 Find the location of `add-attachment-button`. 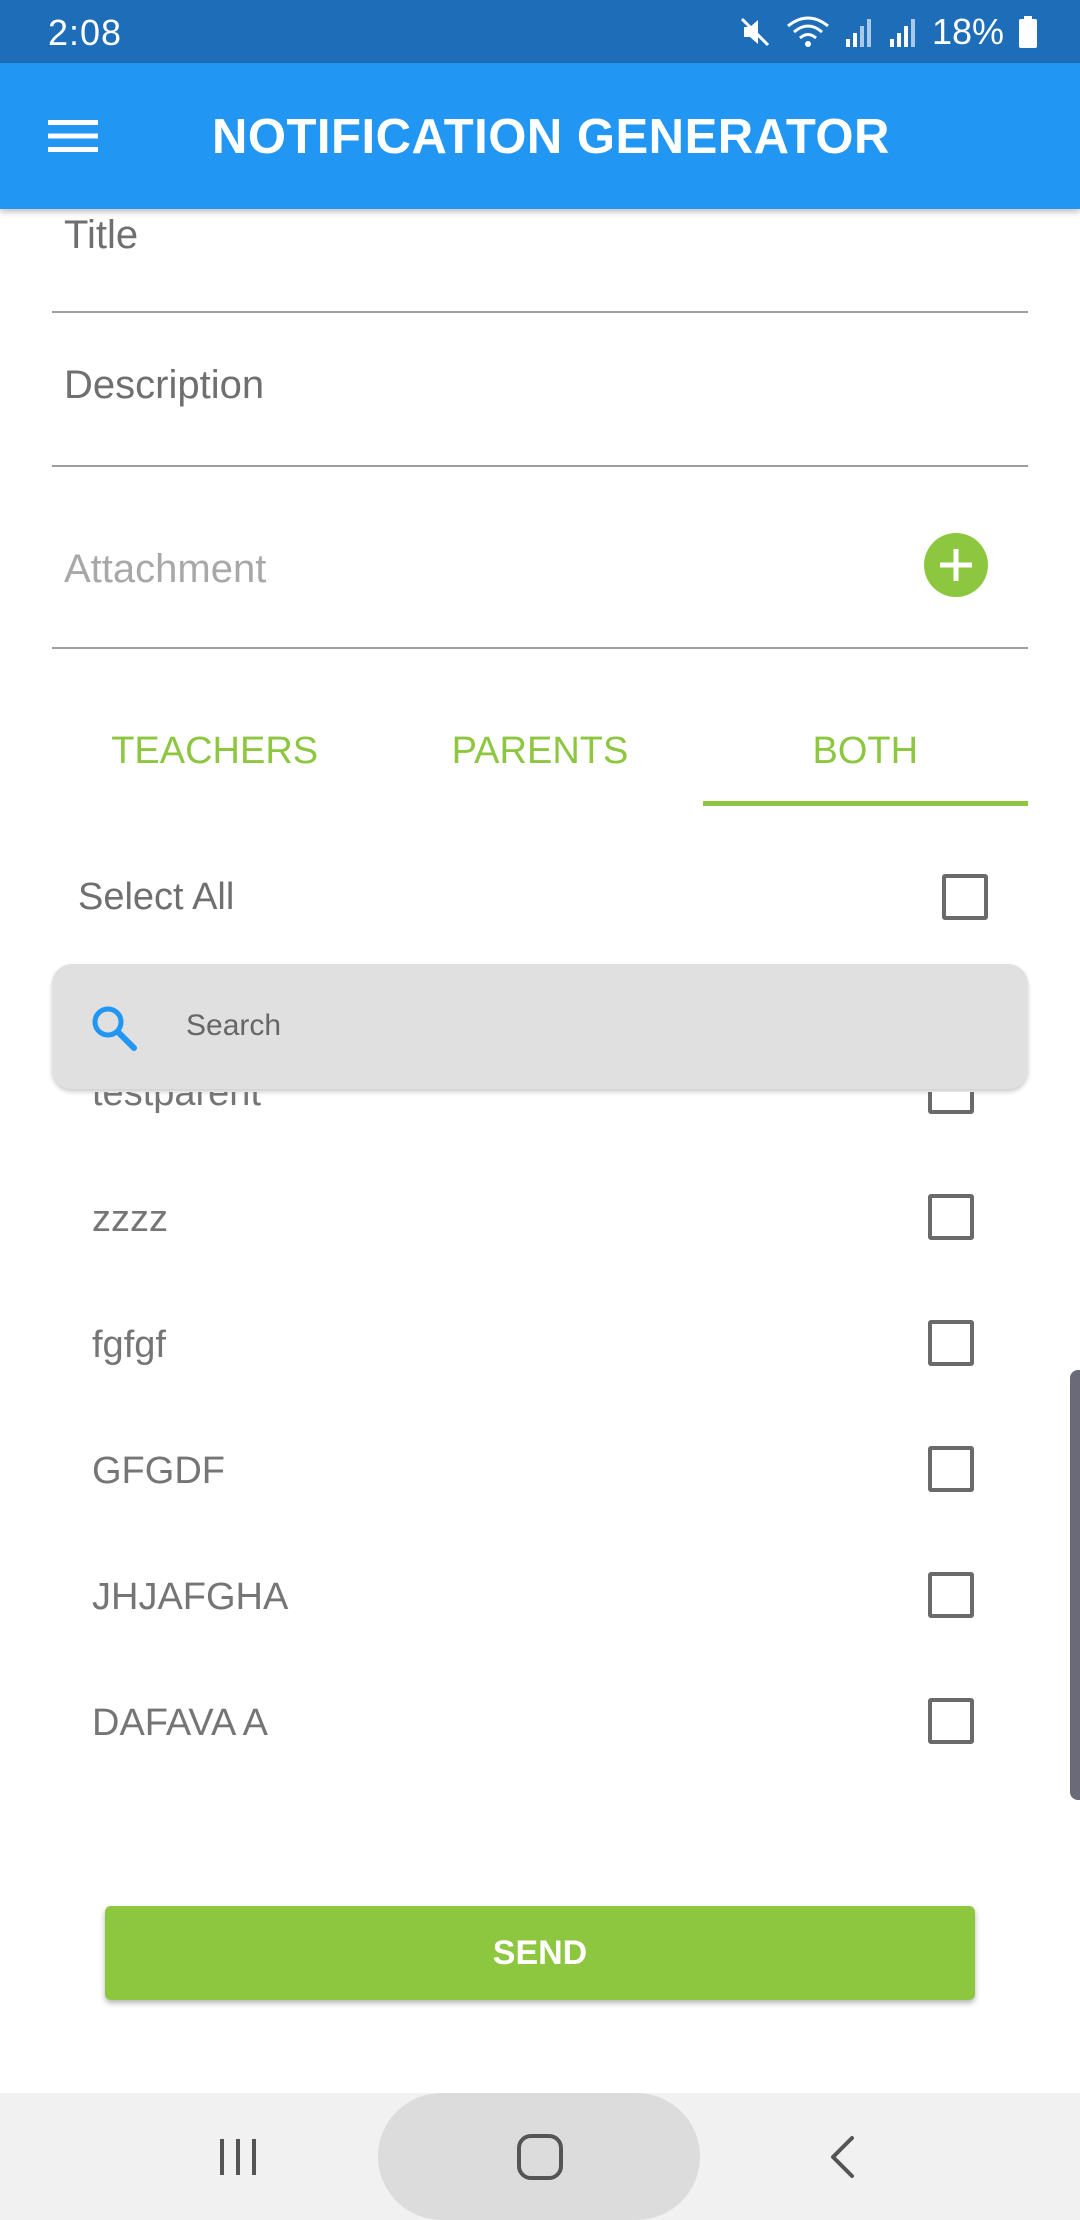

add-attachment-button is located at coordinates (956, 565).